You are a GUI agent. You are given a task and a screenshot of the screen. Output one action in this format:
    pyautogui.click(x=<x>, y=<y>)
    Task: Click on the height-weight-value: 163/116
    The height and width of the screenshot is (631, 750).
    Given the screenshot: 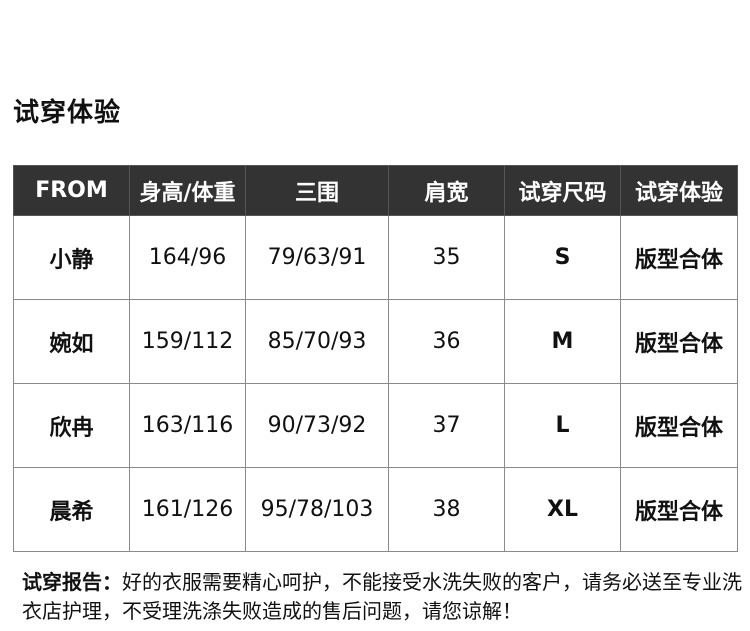 What is the action you would take?
    pyautogui.click(x=187, y=425)
    